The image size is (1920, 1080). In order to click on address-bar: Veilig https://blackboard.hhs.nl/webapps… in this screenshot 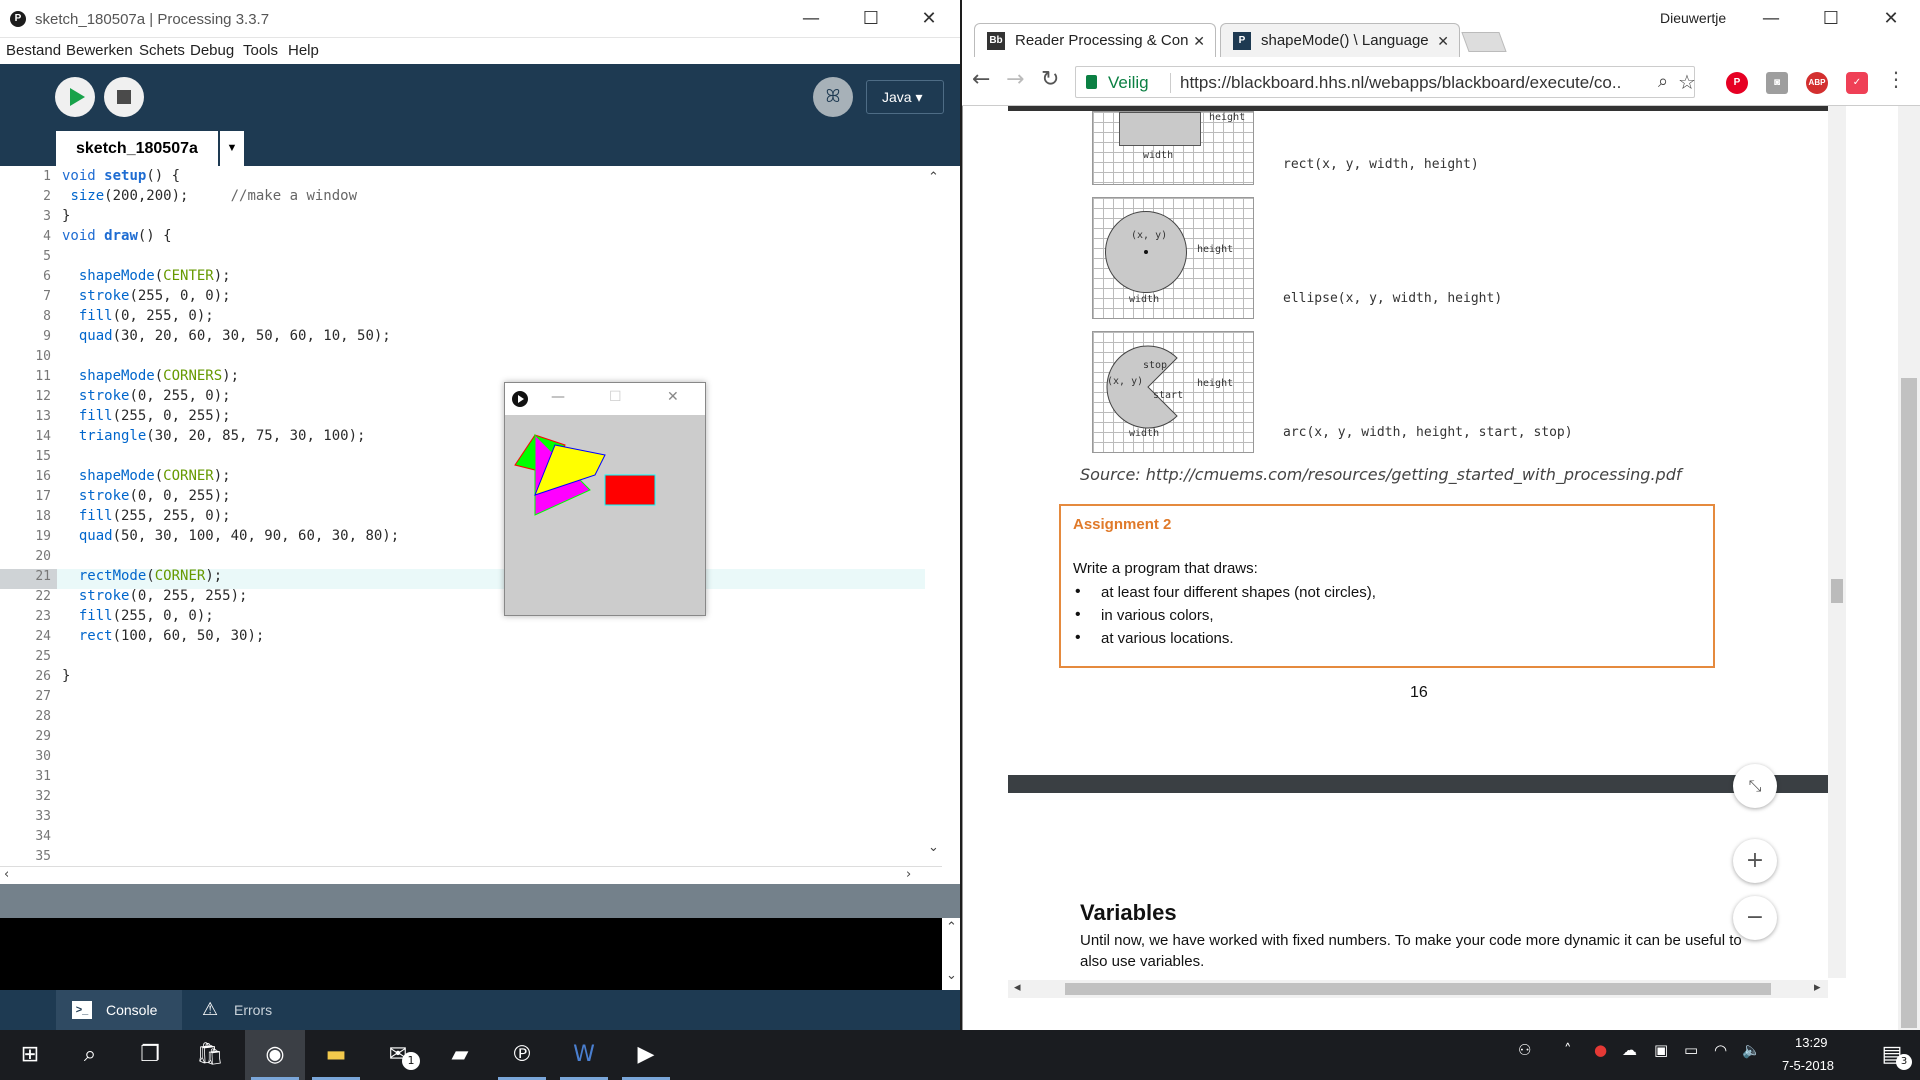, I will do `click(1385, 82)`.